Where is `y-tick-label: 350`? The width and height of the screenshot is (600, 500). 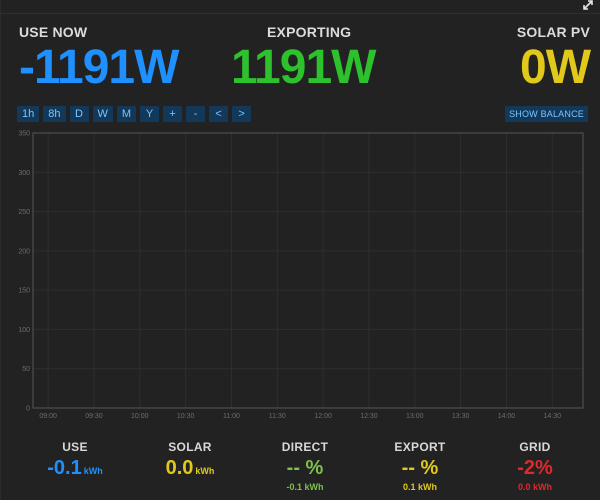 y-tick-label: 350 is located at coordinates (24, 134).